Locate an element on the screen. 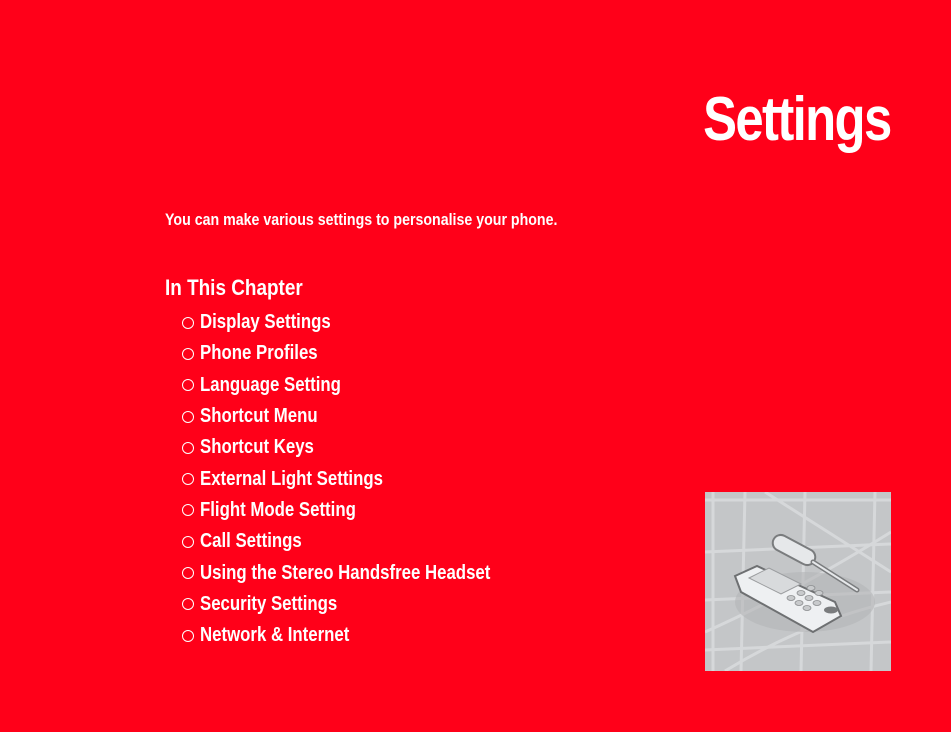 The image size is (951, 732). chapter-item-label: Display Settings is located at coordinates (265, 322).